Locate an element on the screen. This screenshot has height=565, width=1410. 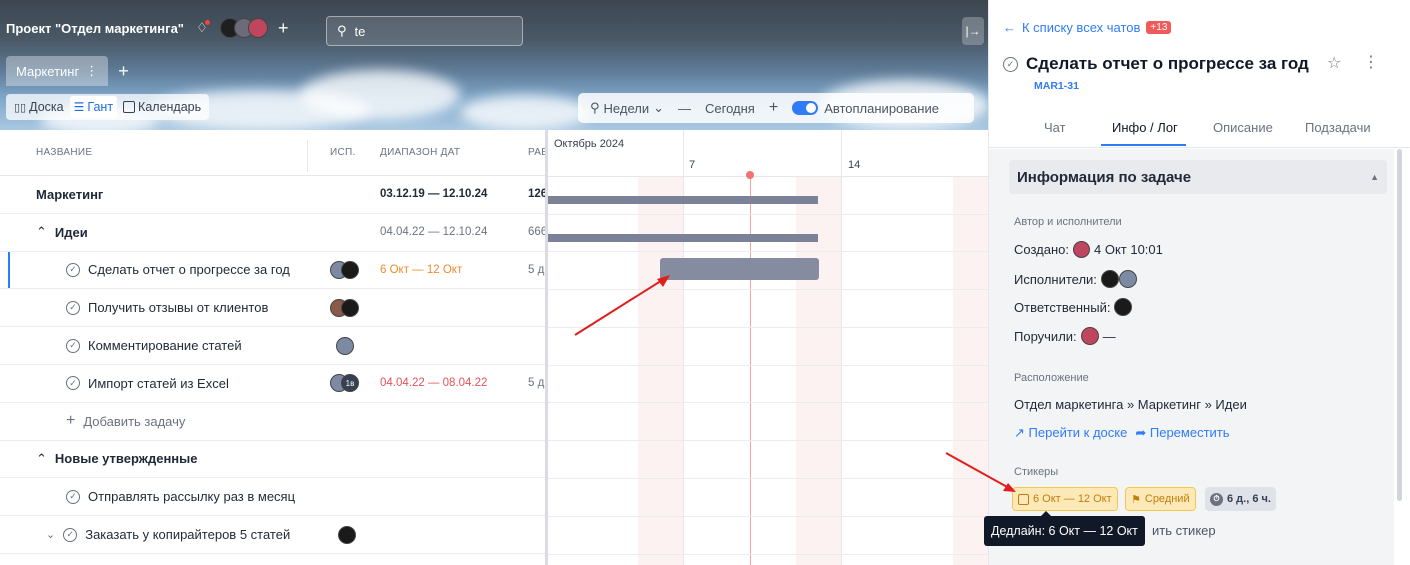
table-row: ✓ Комментирование статей is located at coordinates (272, 346).